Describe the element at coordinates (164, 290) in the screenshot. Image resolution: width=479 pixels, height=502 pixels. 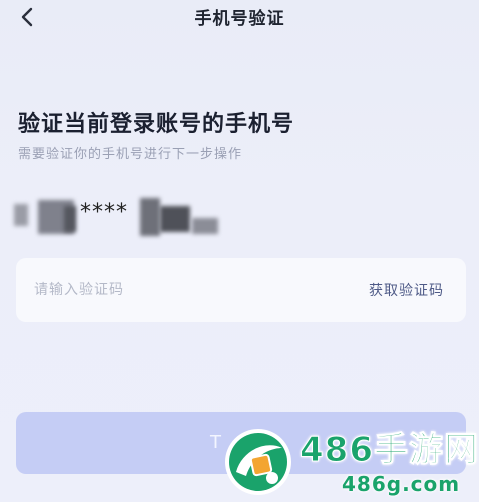
I see `verification-code-input` at that location.